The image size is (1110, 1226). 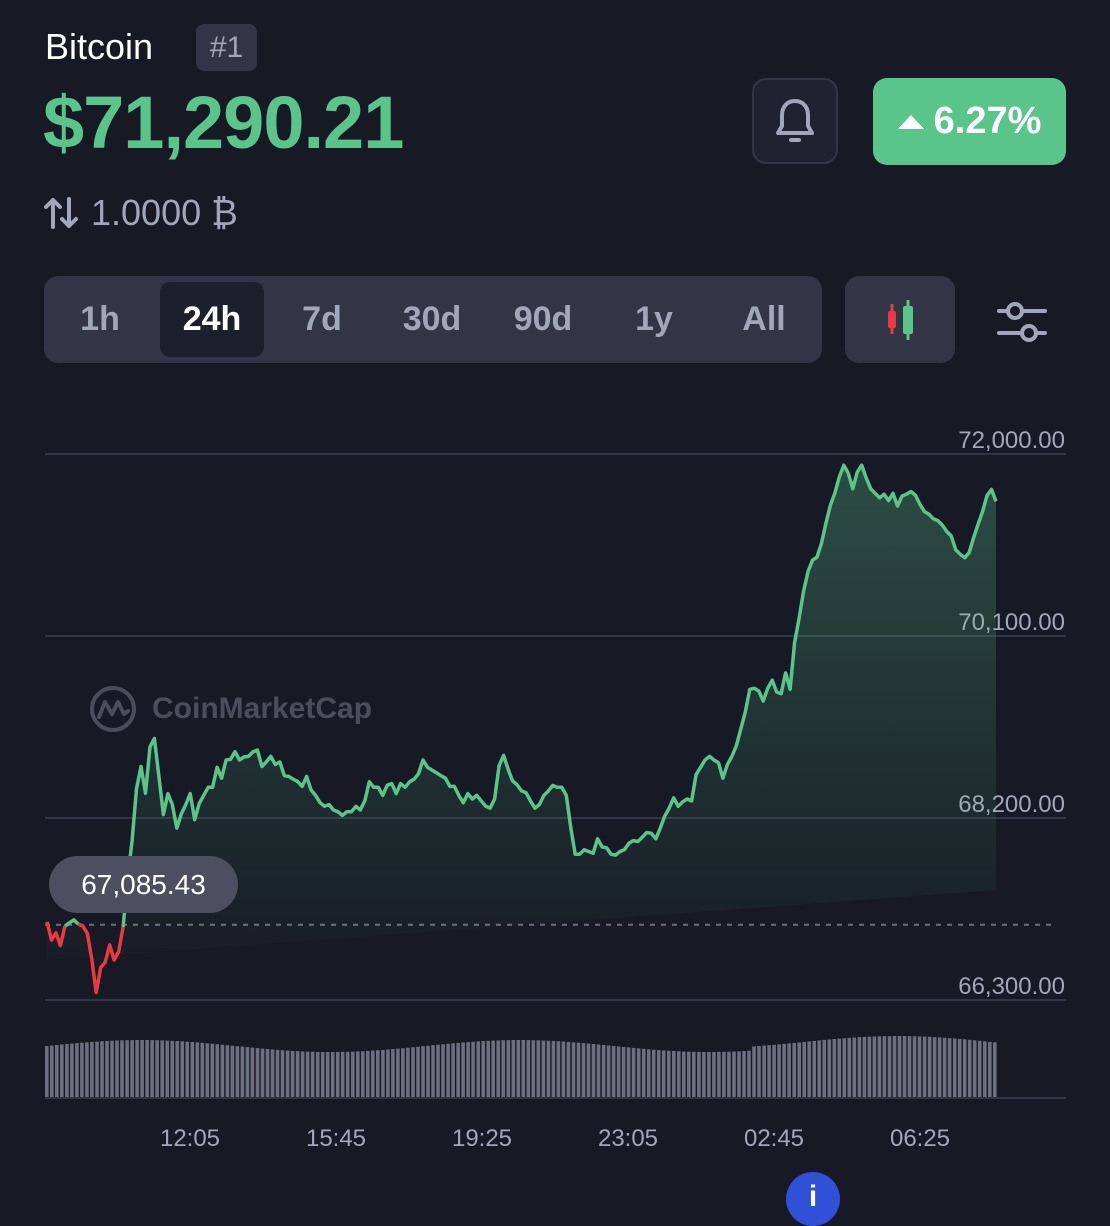 I want to click on conversion-row: 1.0000 ₿, so click(x=140, y=213).